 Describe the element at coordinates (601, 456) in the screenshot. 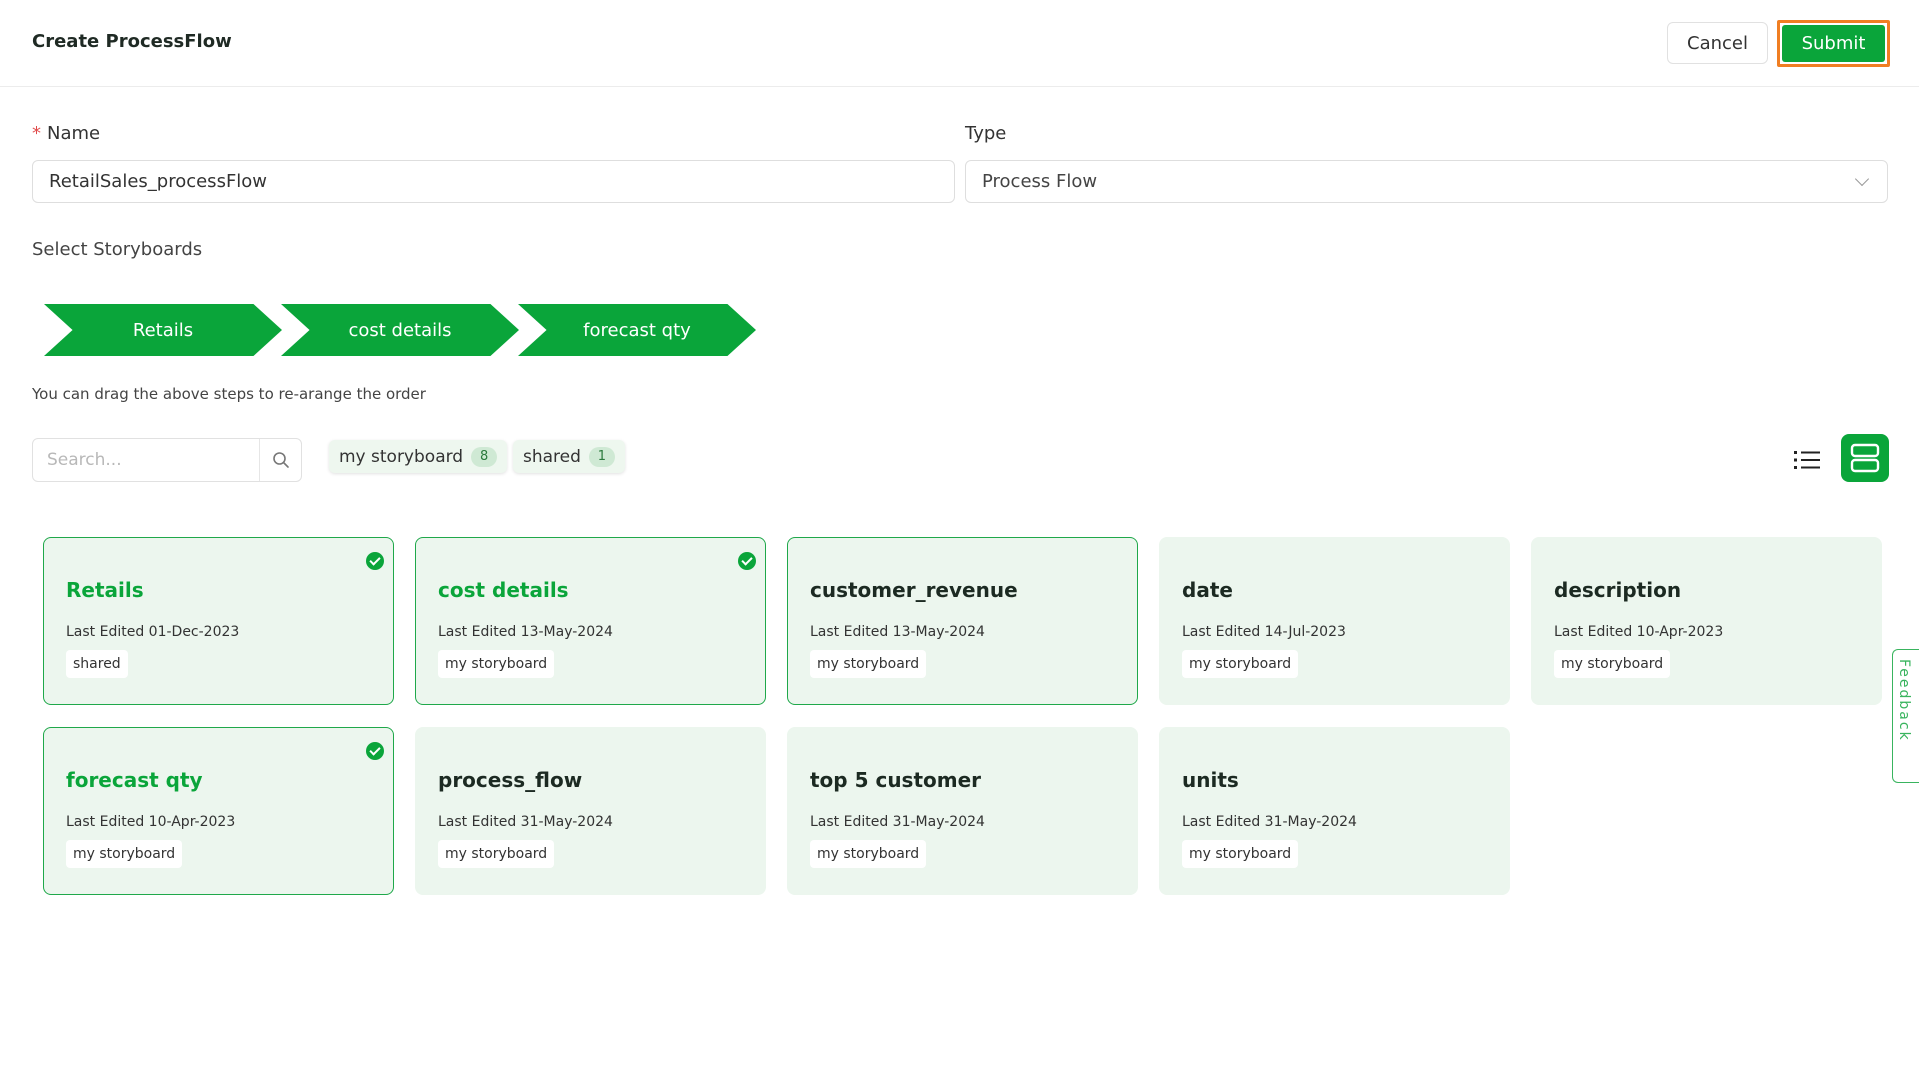

I see `chip-count: 1` at that location.